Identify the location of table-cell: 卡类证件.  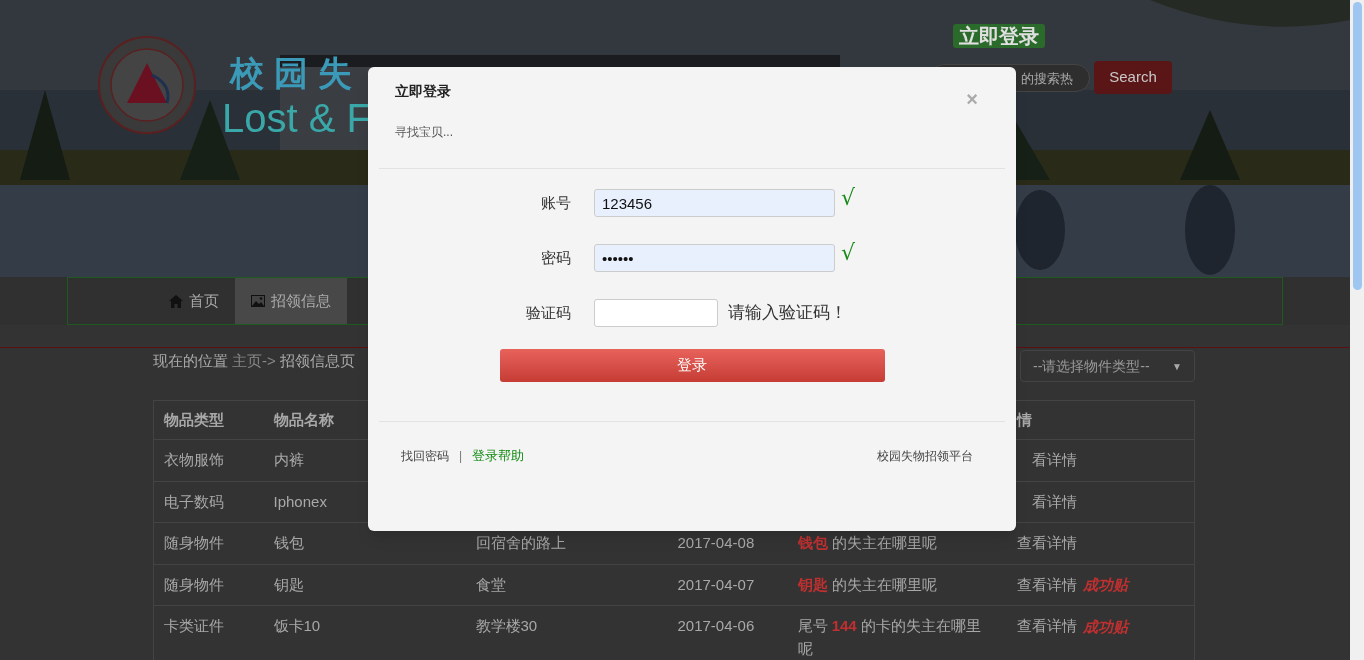
(194, 625).